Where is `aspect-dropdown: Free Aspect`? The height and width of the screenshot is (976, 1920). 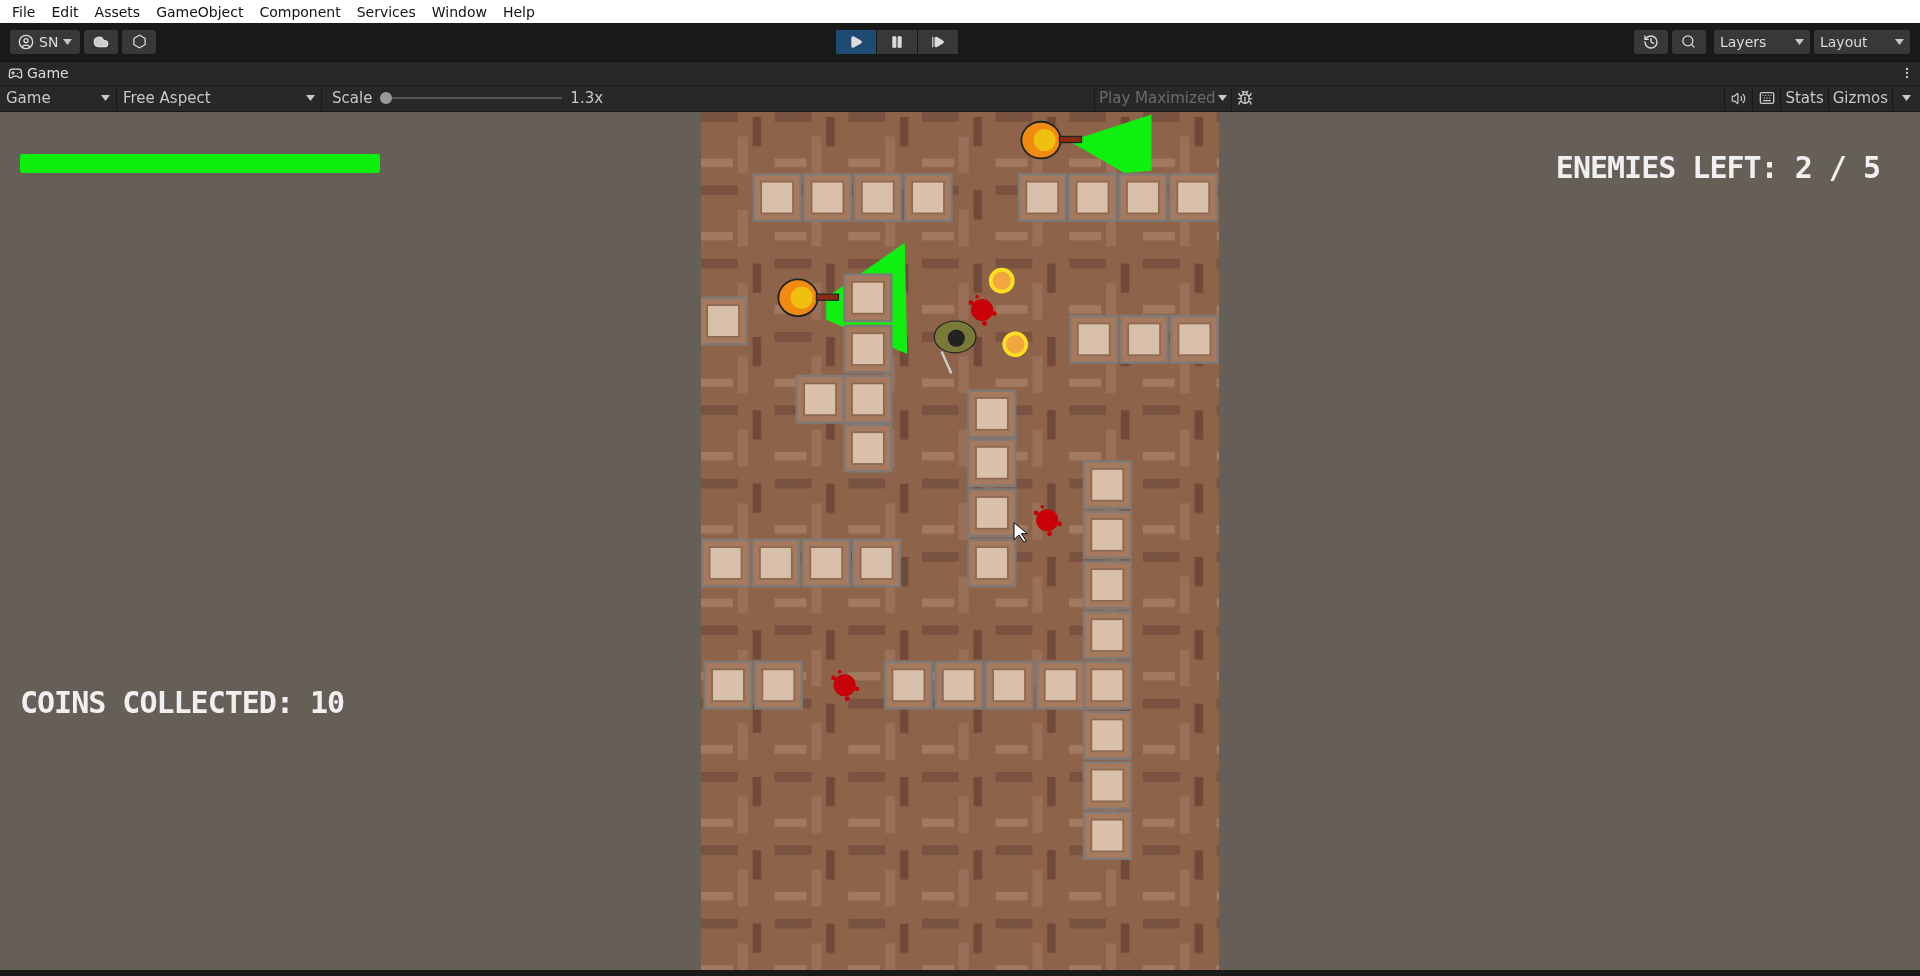
aspect-dropdown: Free Aspect is located at coordinates (219, 98).